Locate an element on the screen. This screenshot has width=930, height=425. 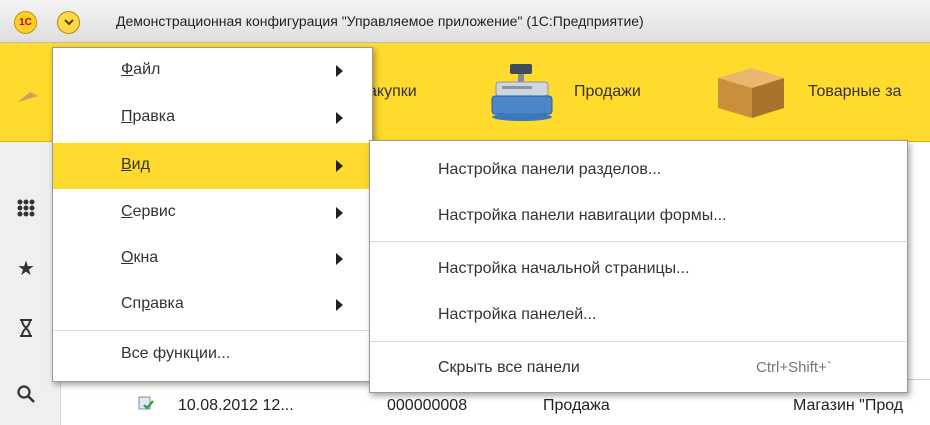
menu-item-service: Сервис is located at coordinates (212, 213).